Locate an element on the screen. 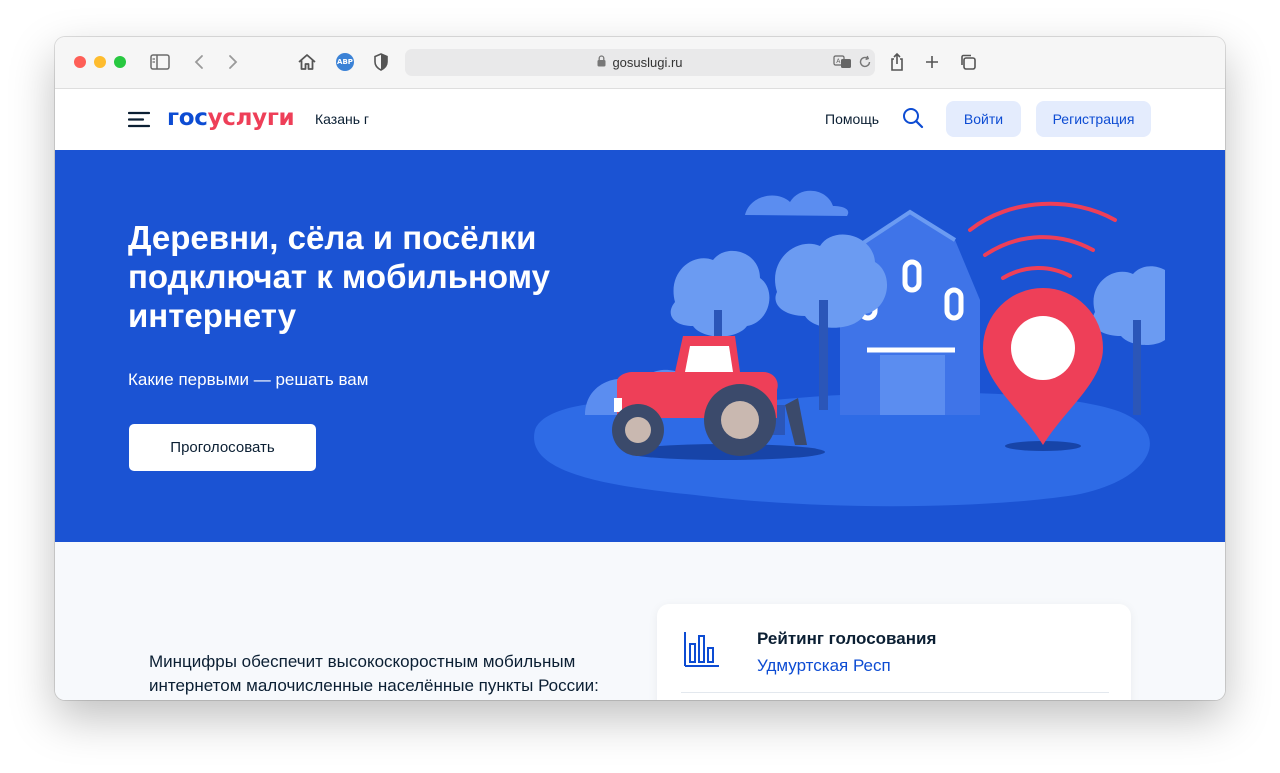 This screenshot has height=773, width=1280. translate-icon: A is located at coordinates (843, 62).